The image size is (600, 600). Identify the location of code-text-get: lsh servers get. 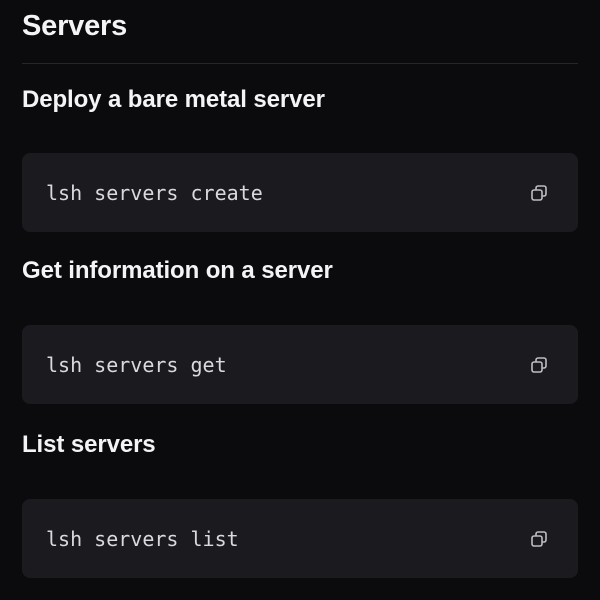
(136, 364).